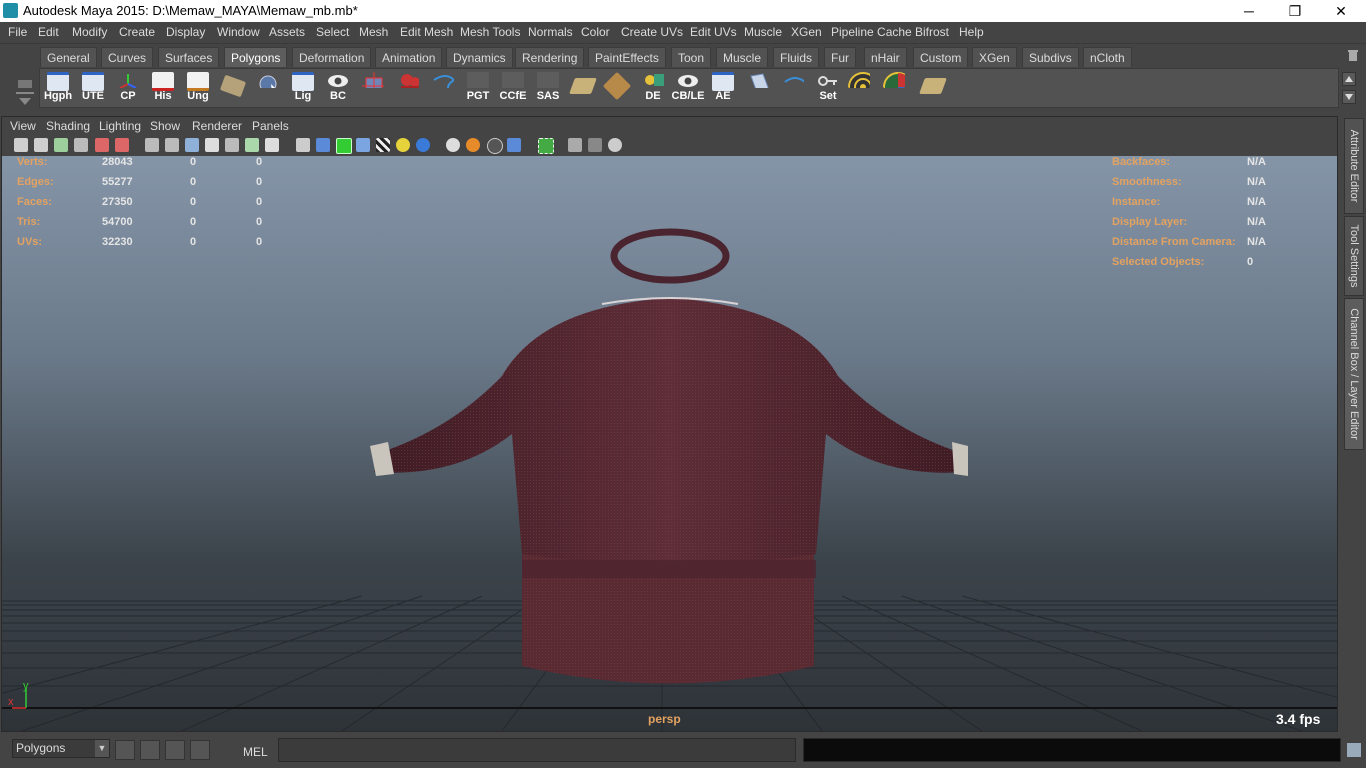 The image size is (1366, 768). I want to click on close-button: ✕, so click(1341, 11).